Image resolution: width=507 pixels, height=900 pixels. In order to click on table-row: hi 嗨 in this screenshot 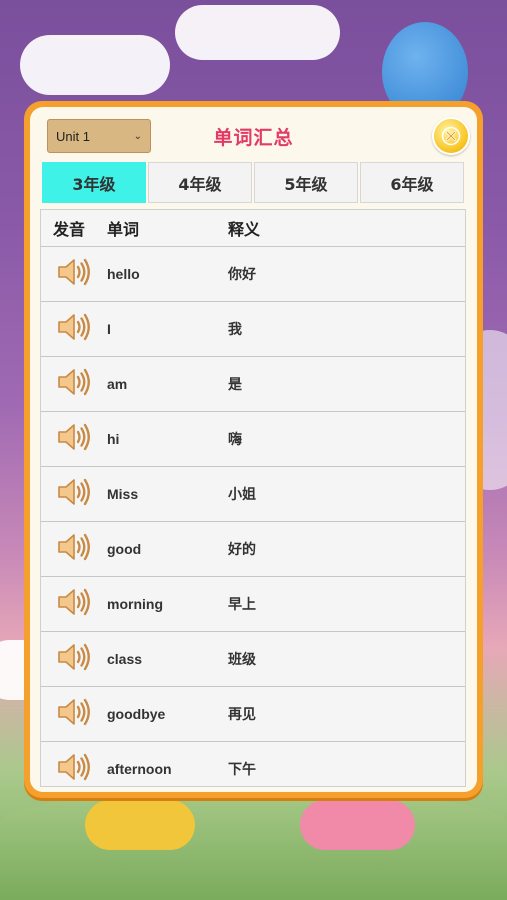, I will do `click(253, 439)`.